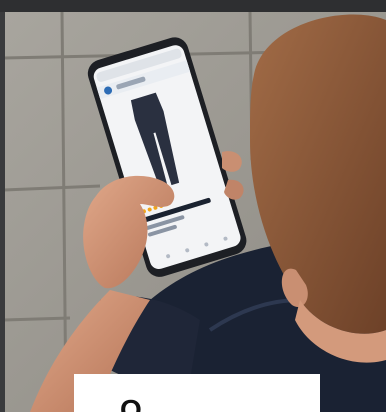 The height and width of the screenshot is (412, 386). Describe the element at coordinates (2, 212) in the screenshot. I see `left-frame` at that location.